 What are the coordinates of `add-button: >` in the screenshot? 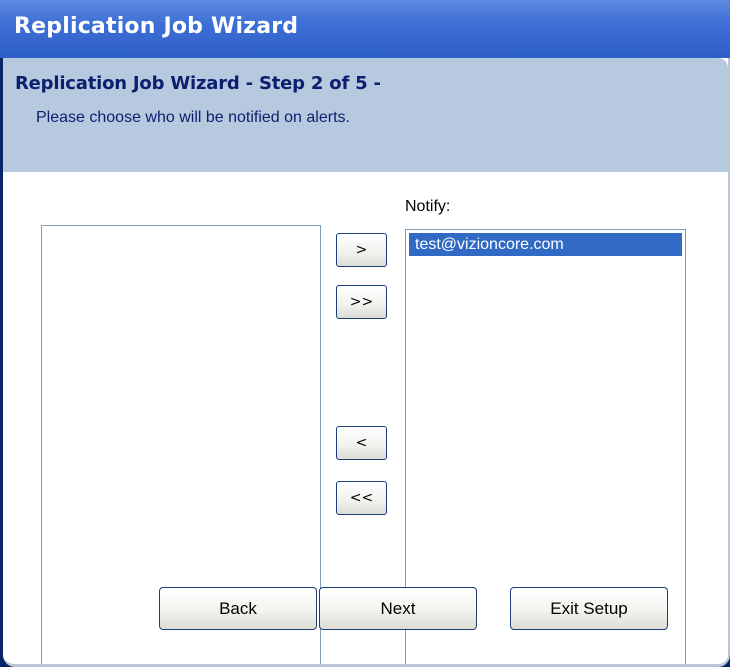 It's located at (361, 250).